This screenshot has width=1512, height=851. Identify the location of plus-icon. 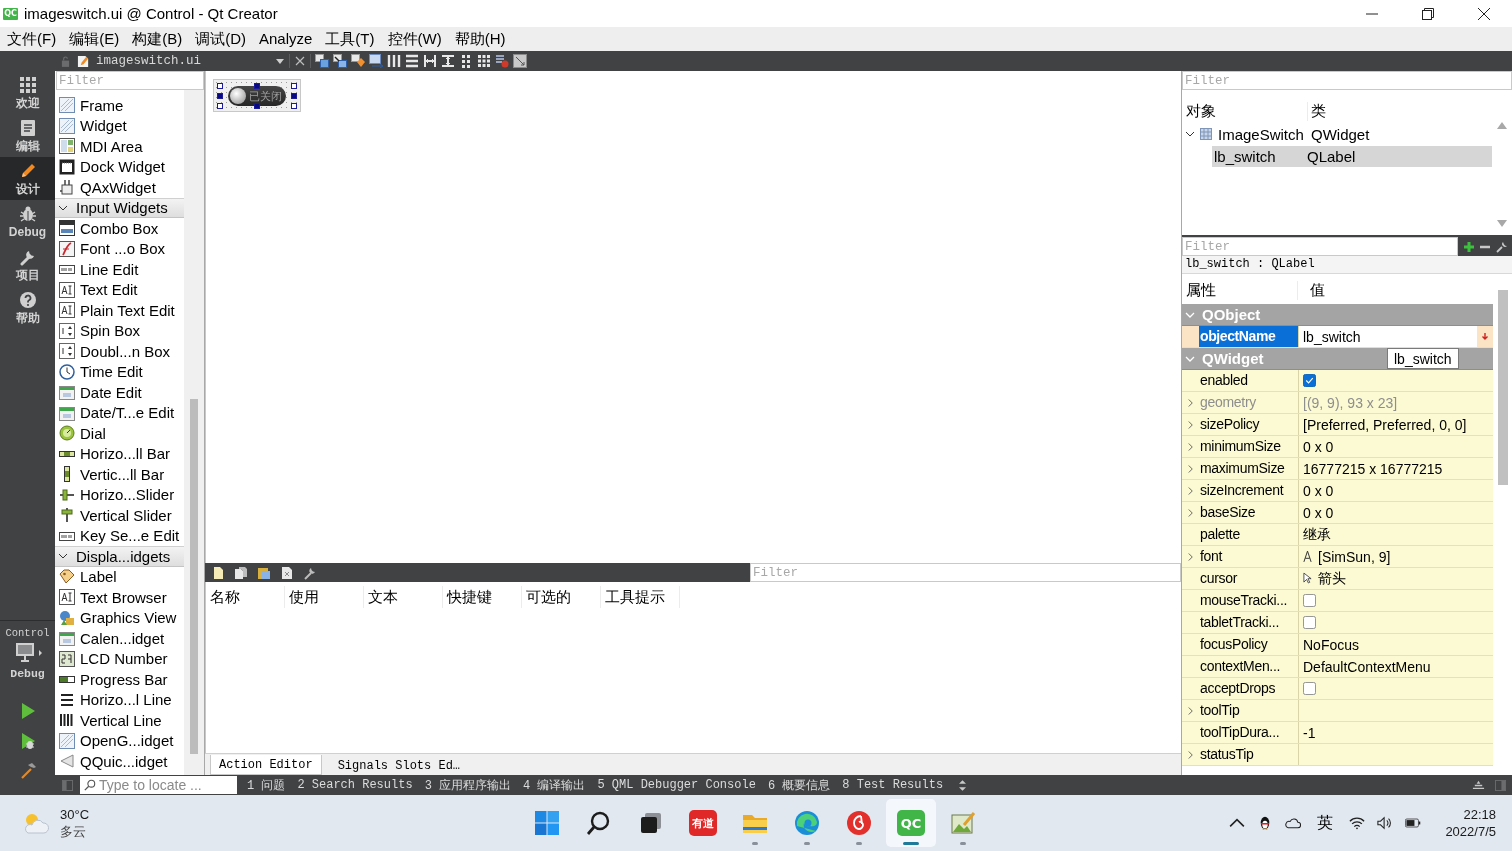
(1468, 246).